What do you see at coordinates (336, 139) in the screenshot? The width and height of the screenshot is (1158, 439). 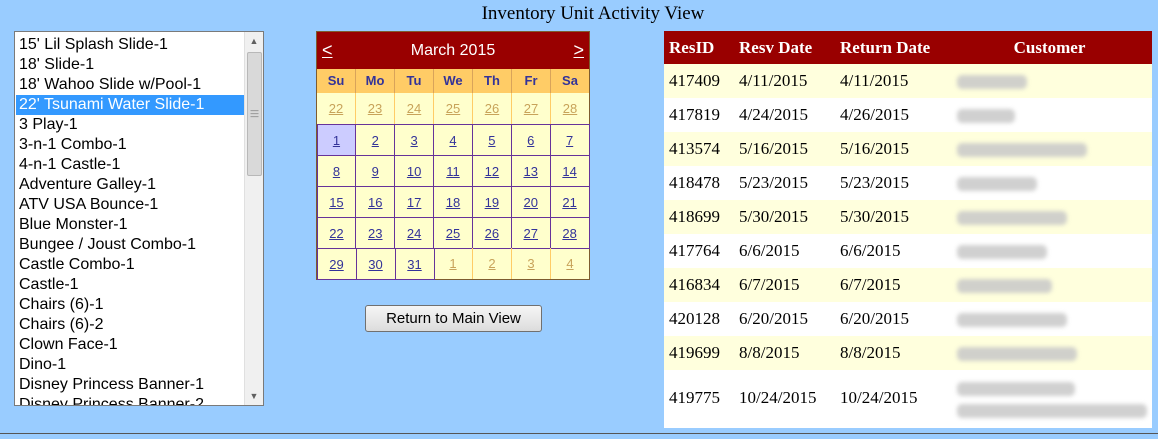 I see `calendar-day: 1` at bounding box center [336, 139].